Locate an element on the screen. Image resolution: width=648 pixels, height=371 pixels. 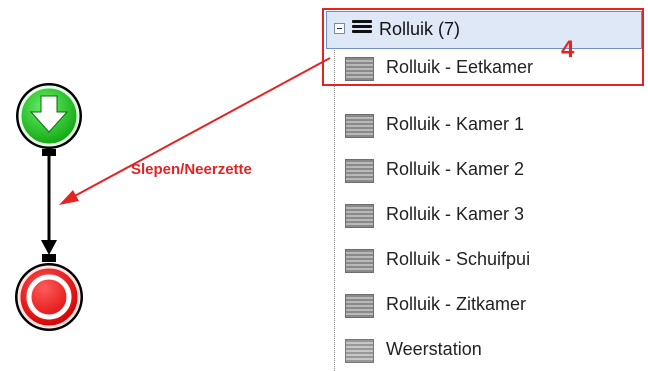
tree-item-kamer-2: Rolluik - Kamer 2 is located at coordinates (490, 169).